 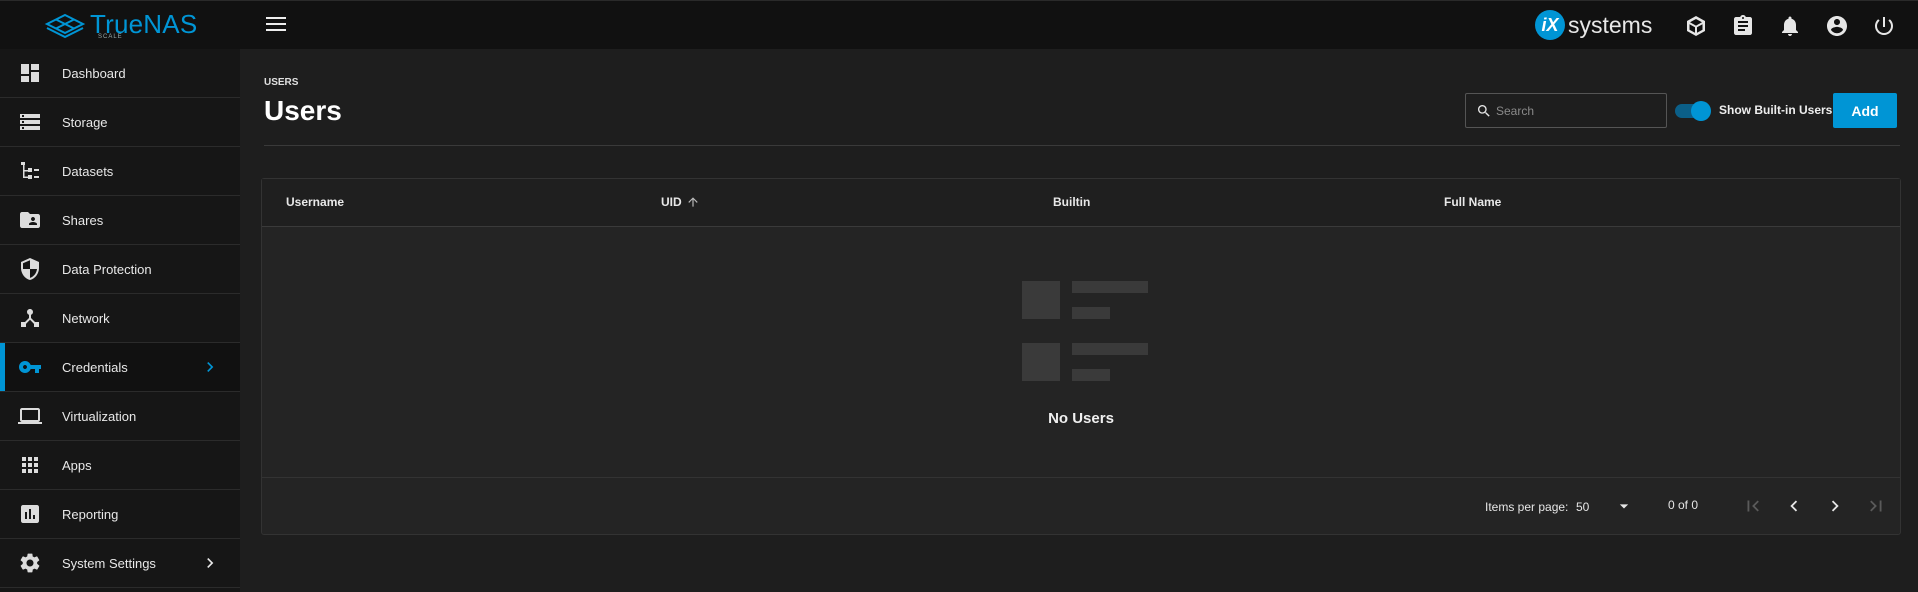 What do you see at coordinates (1081, 418) in the screenshot?
I see `empty-state-message: No Users` at bounding box center [1081, 418].